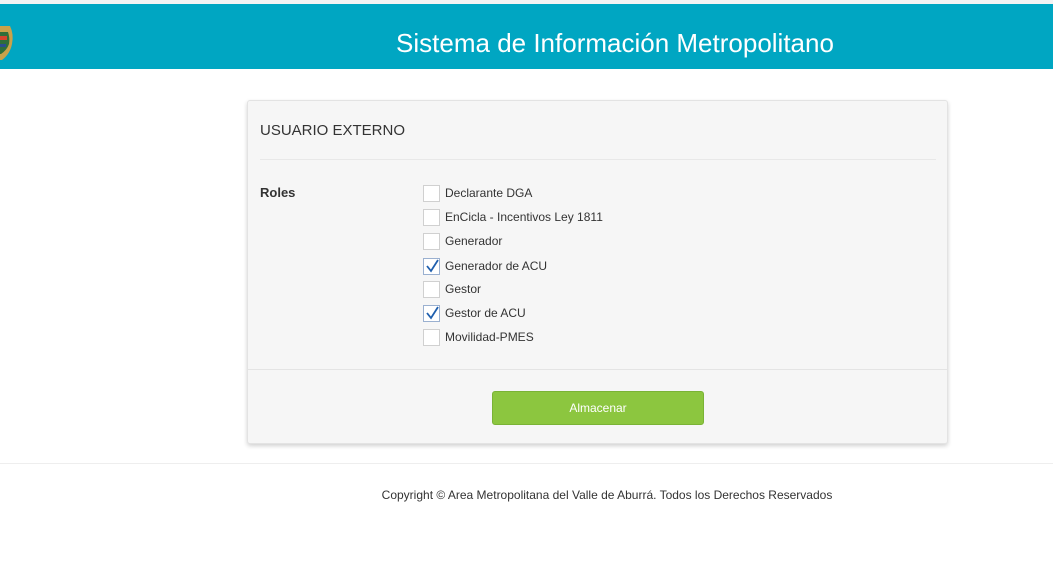  I want to click on save-button: Almacenar, so click(598, 408).